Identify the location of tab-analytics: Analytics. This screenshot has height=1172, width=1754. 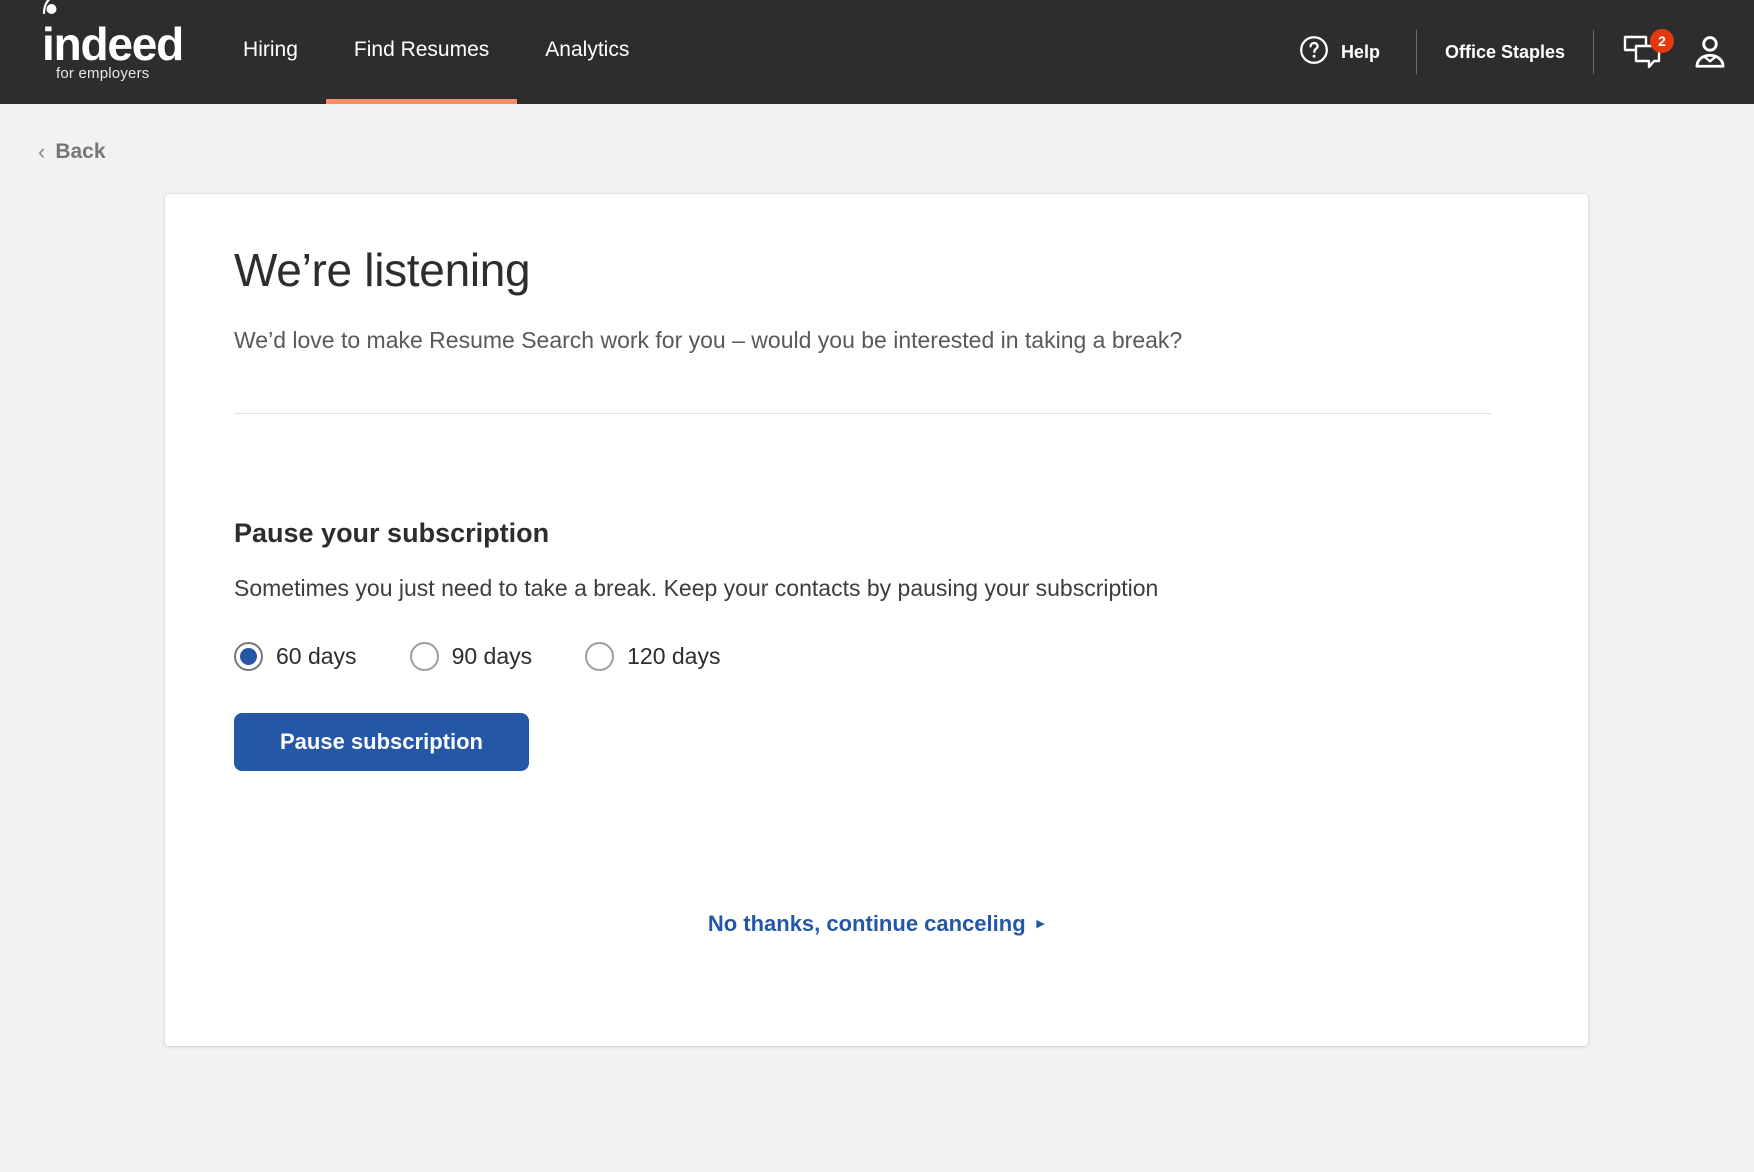
(587, 52).